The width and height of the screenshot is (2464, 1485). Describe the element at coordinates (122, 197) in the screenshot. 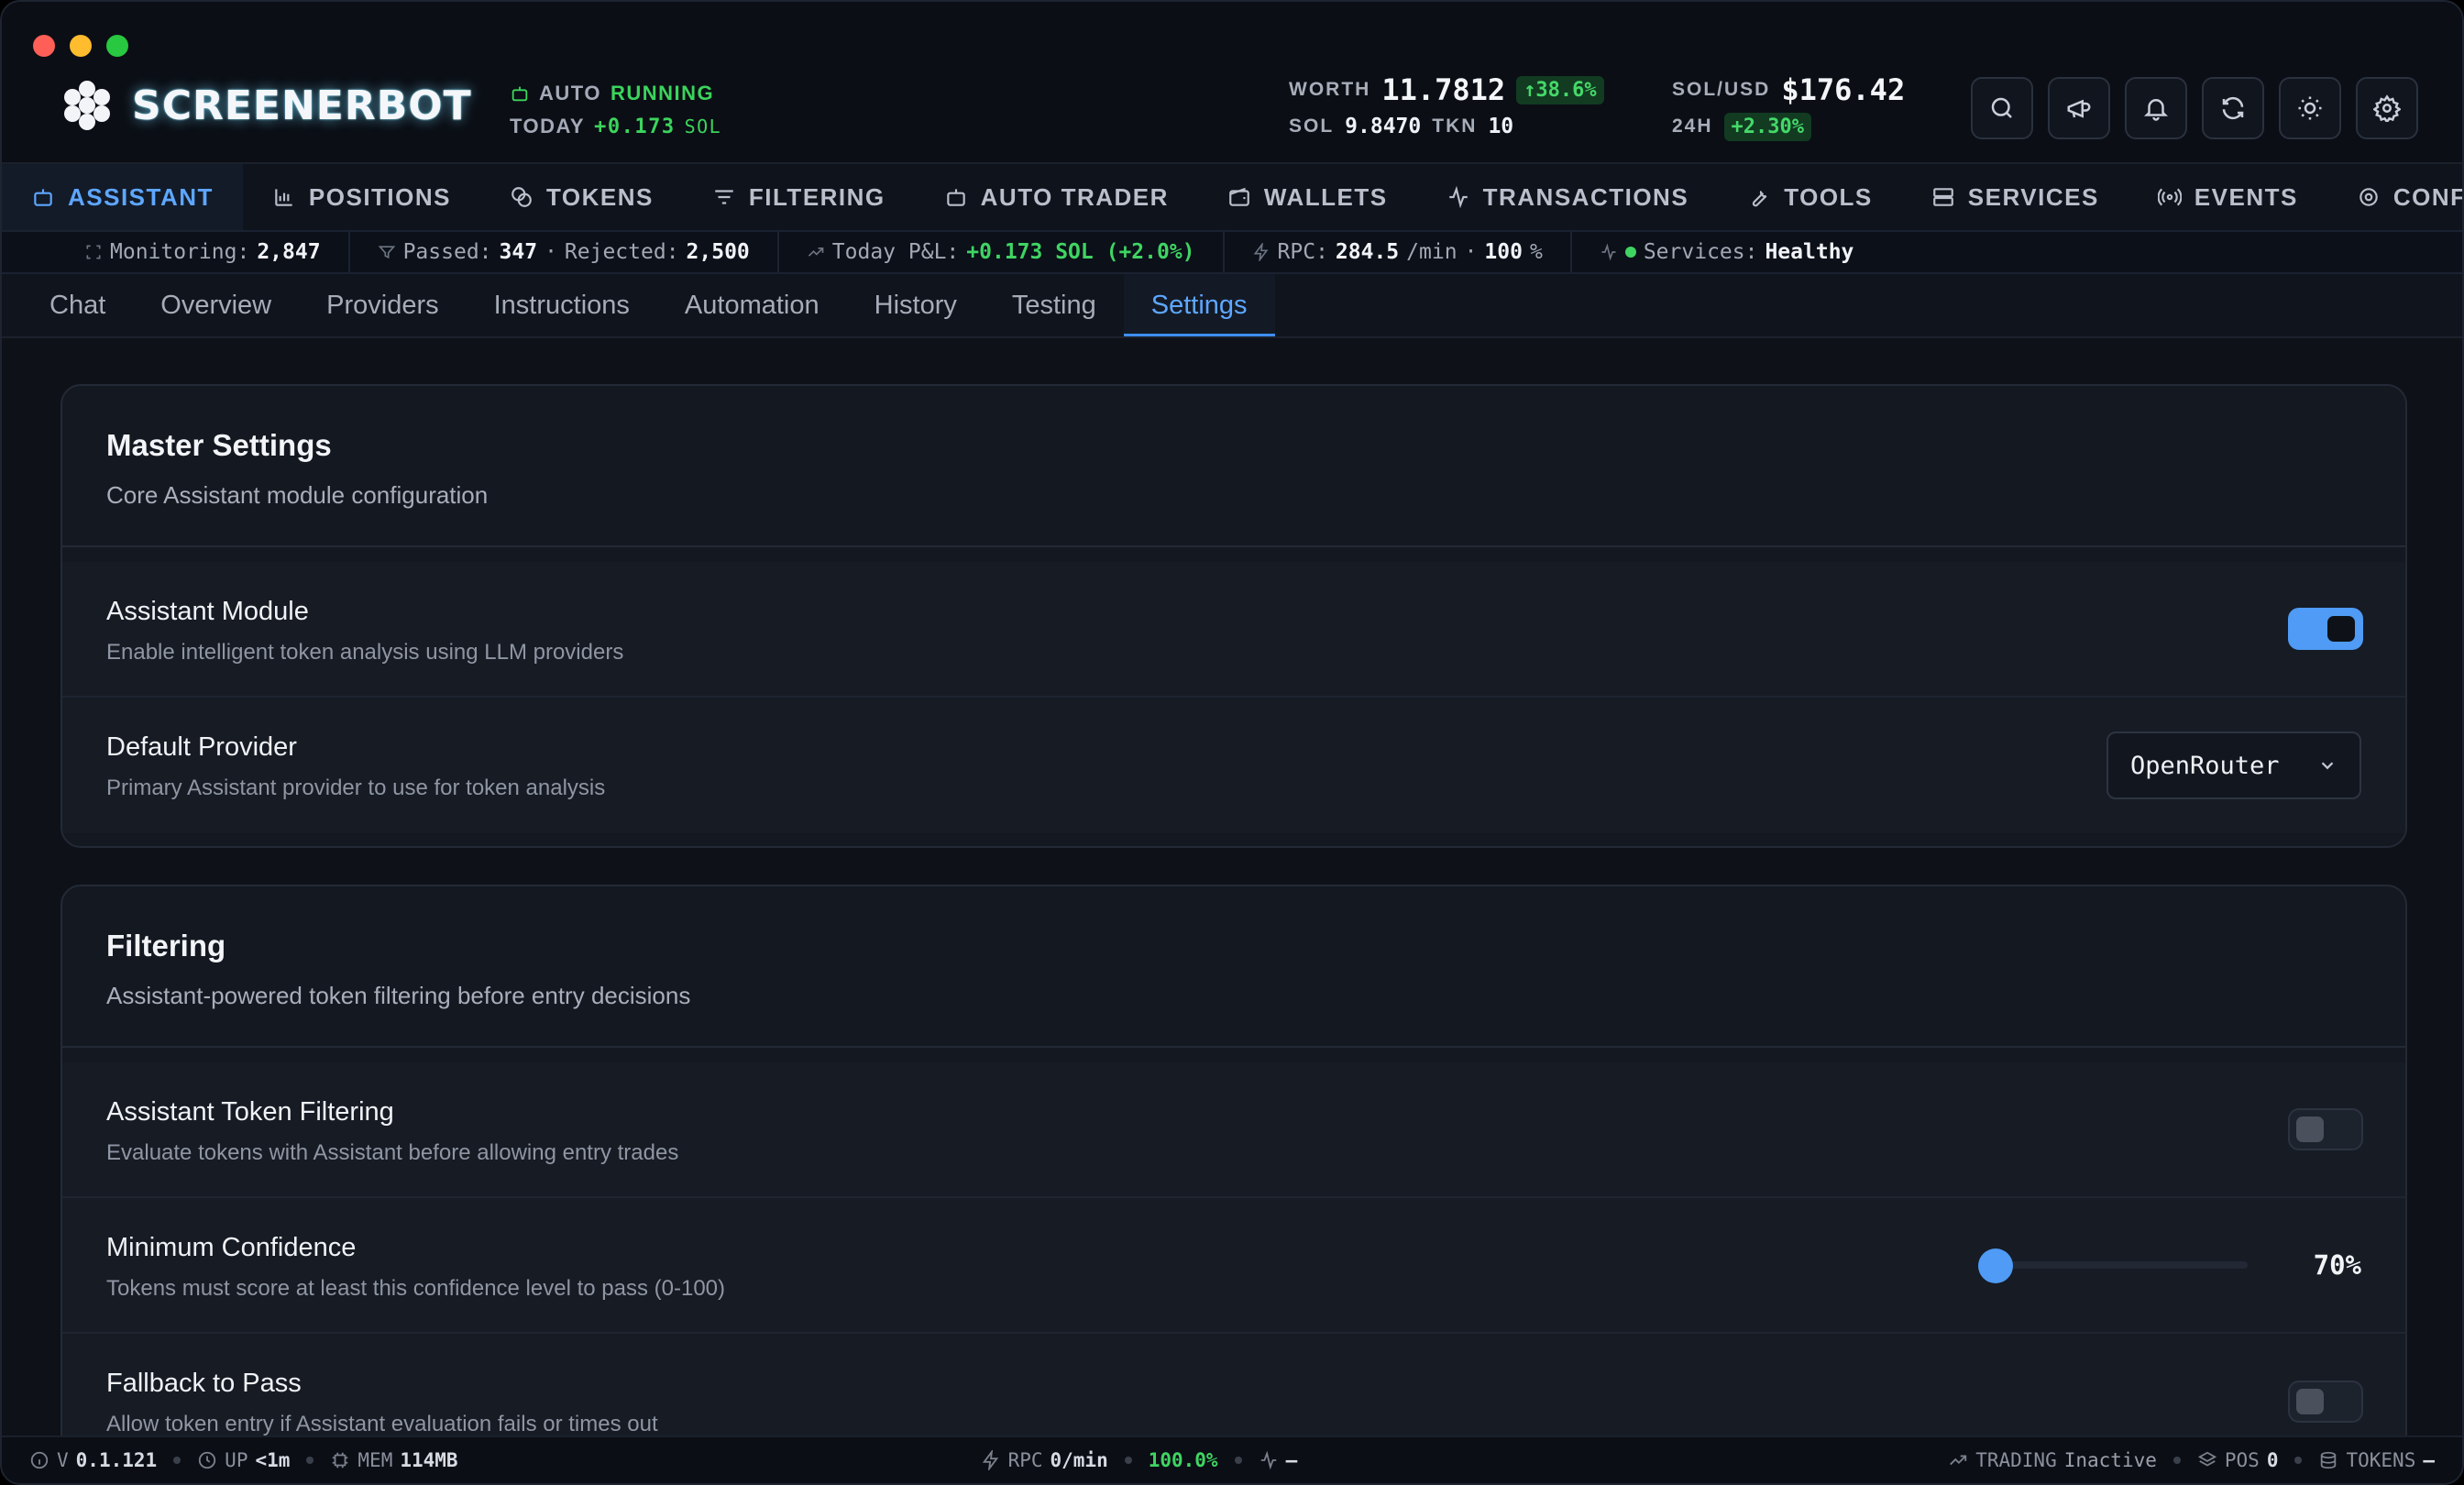

I see `nav-item-assistant: ASSISTANT` at that location.